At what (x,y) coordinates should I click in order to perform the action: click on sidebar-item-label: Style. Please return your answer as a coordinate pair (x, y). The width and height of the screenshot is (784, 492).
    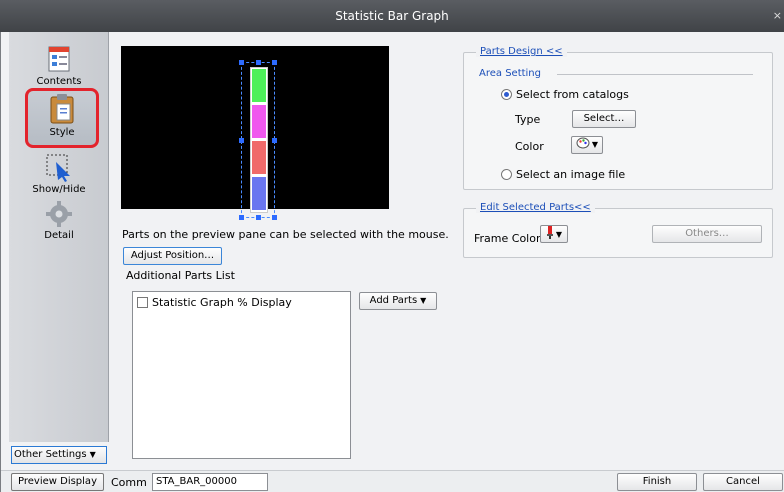
    Looking at the image, I should click on (62, 132).